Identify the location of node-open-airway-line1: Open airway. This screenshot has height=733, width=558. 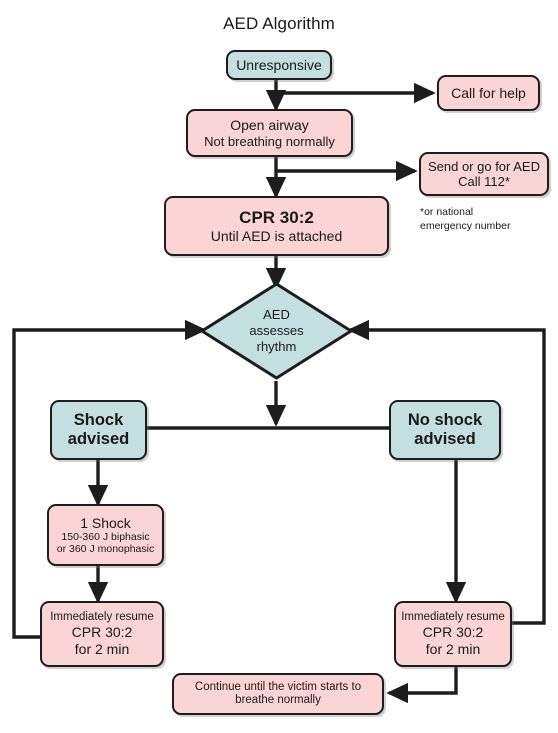
(269, 125).